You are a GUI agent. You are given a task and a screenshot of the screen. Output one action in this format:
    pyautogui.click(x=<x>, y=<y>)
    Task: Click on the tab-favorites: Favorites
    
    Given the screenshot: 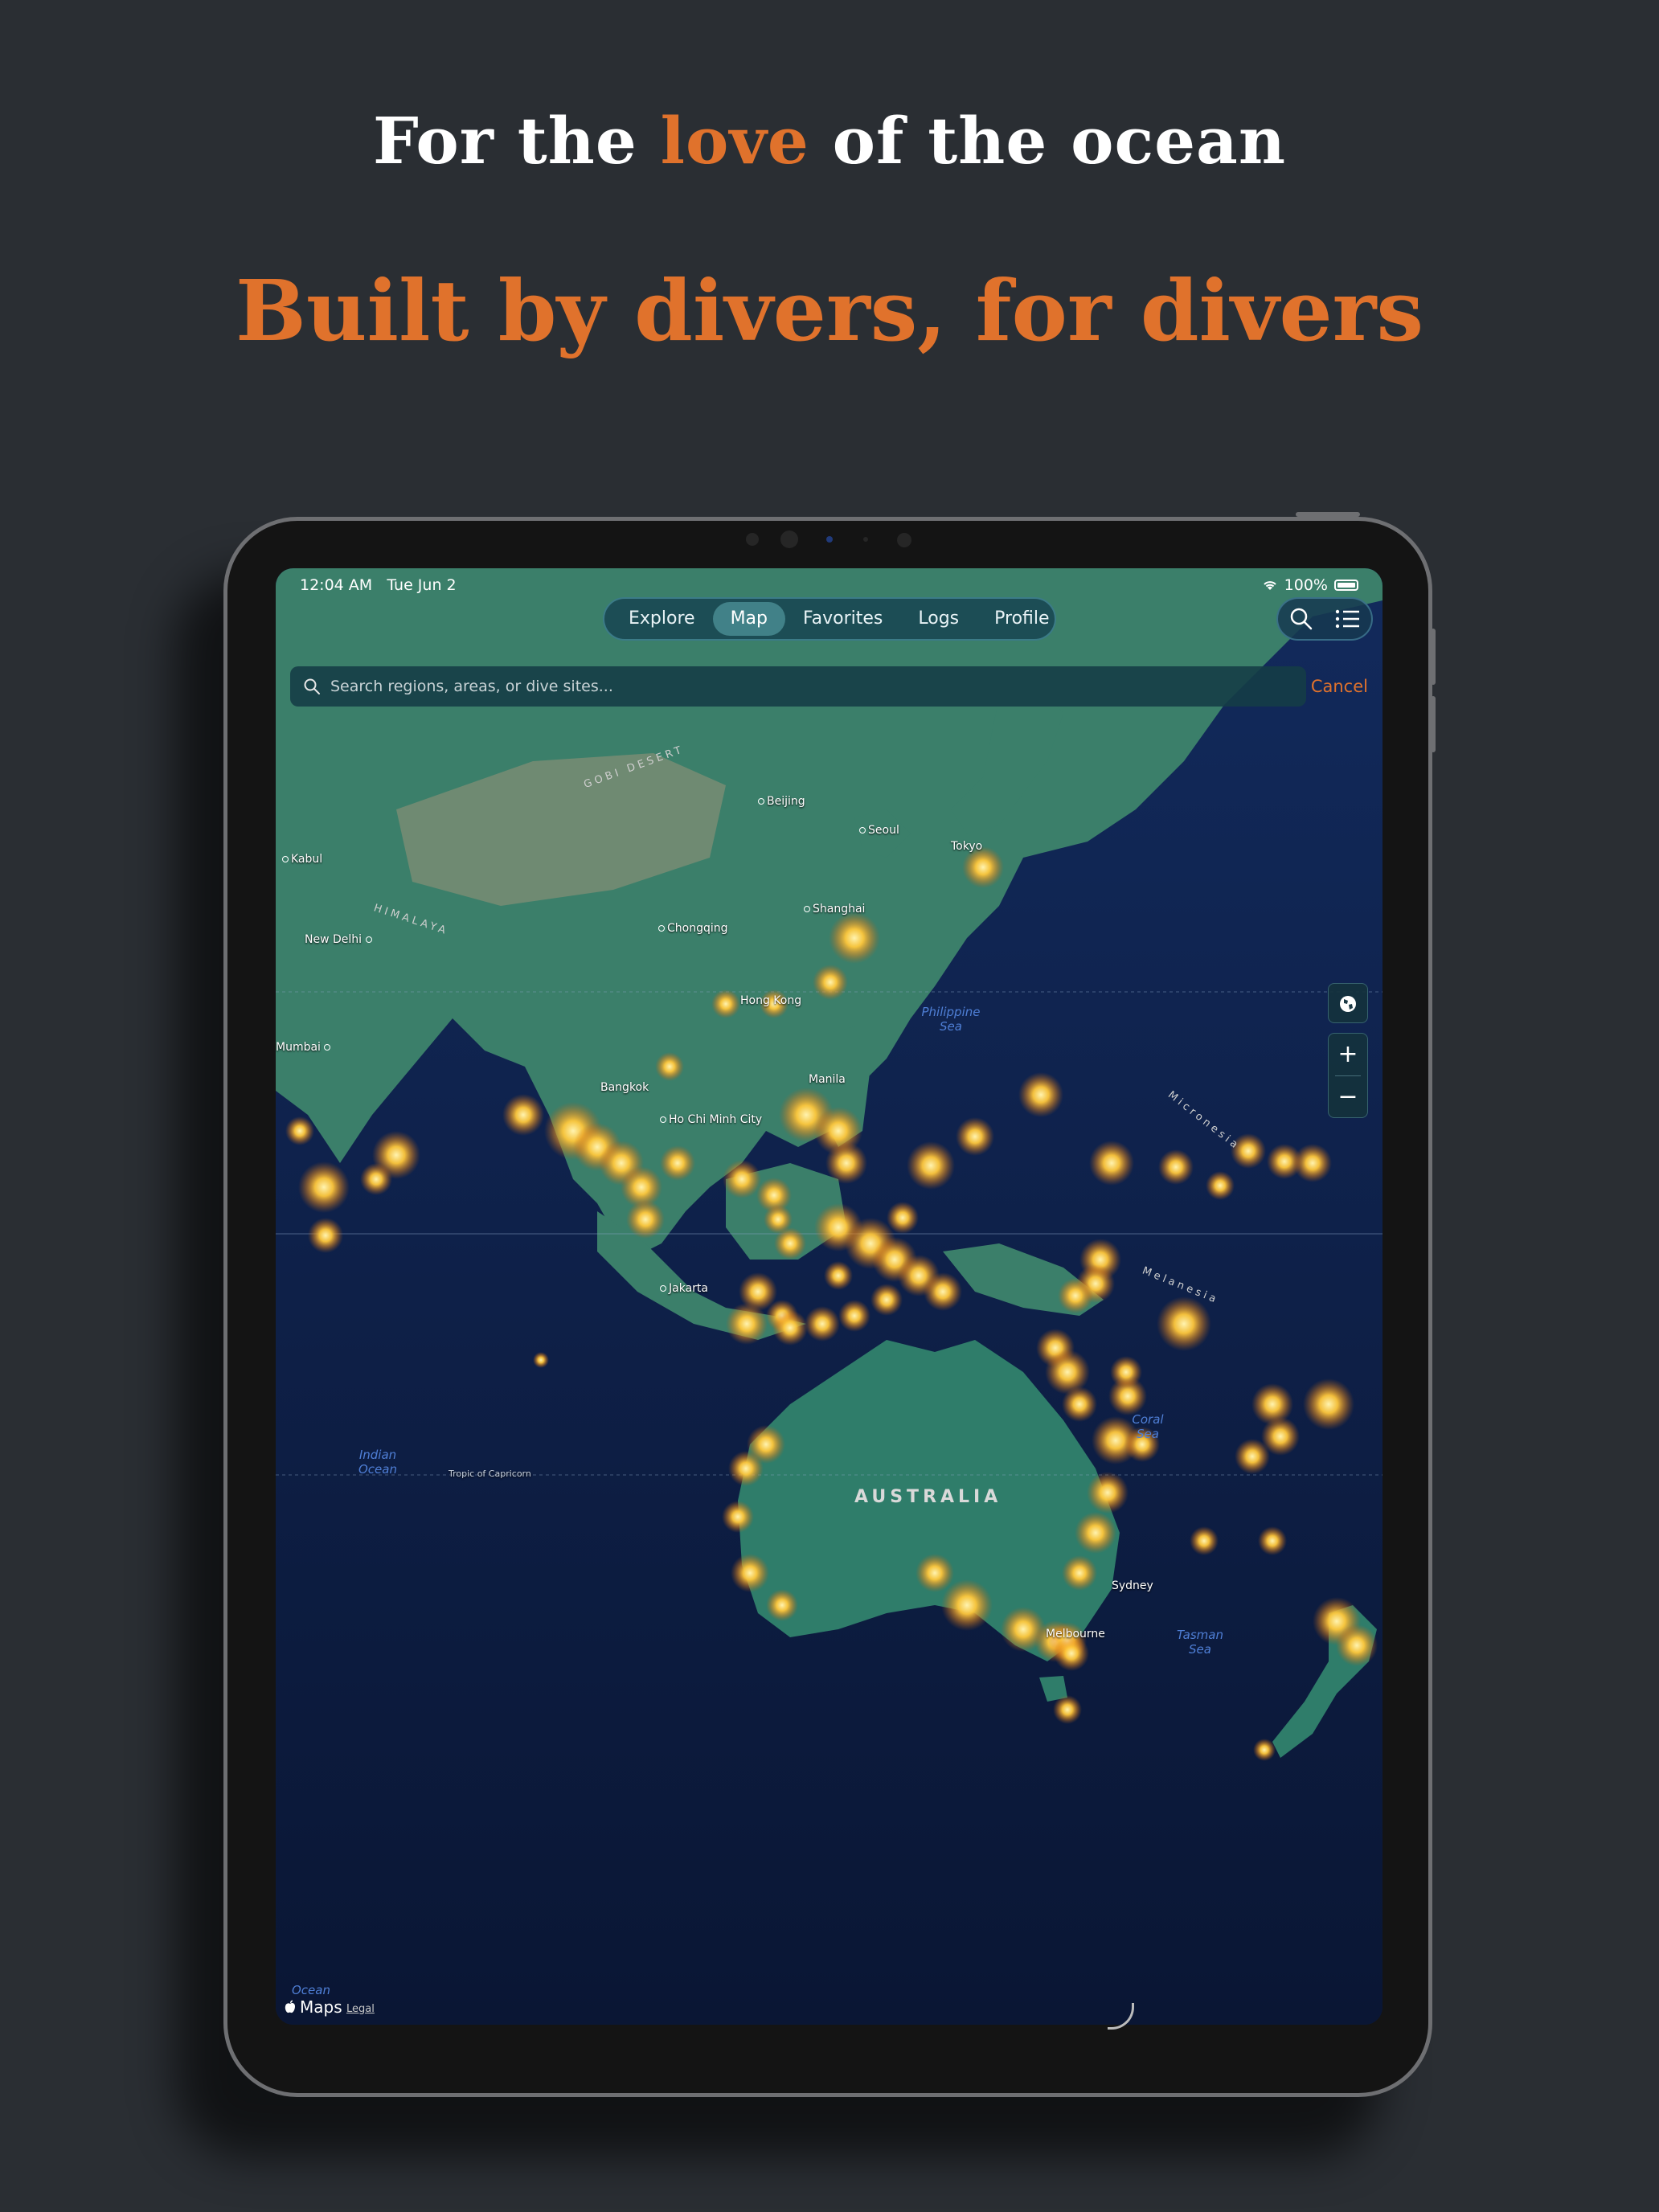 What is the action you would take?
    pyautogui.click(x=843, y=619)
    